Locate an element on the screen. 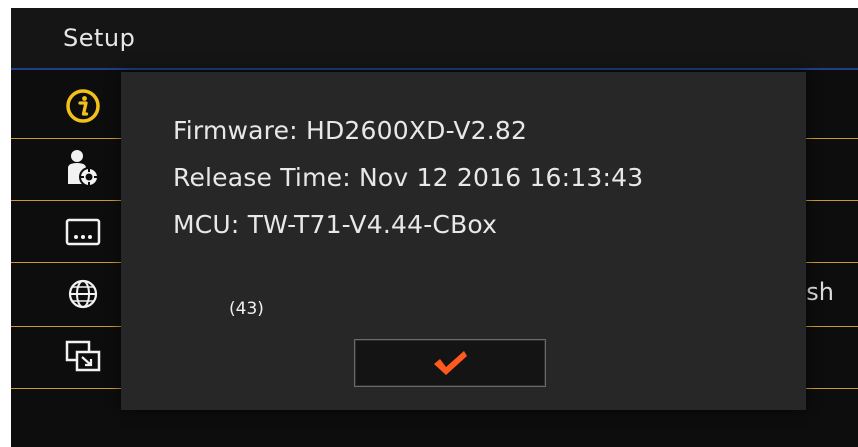 The height and width of the screenshot is (447, 858). header-divider is located at coordinates (434, 69).